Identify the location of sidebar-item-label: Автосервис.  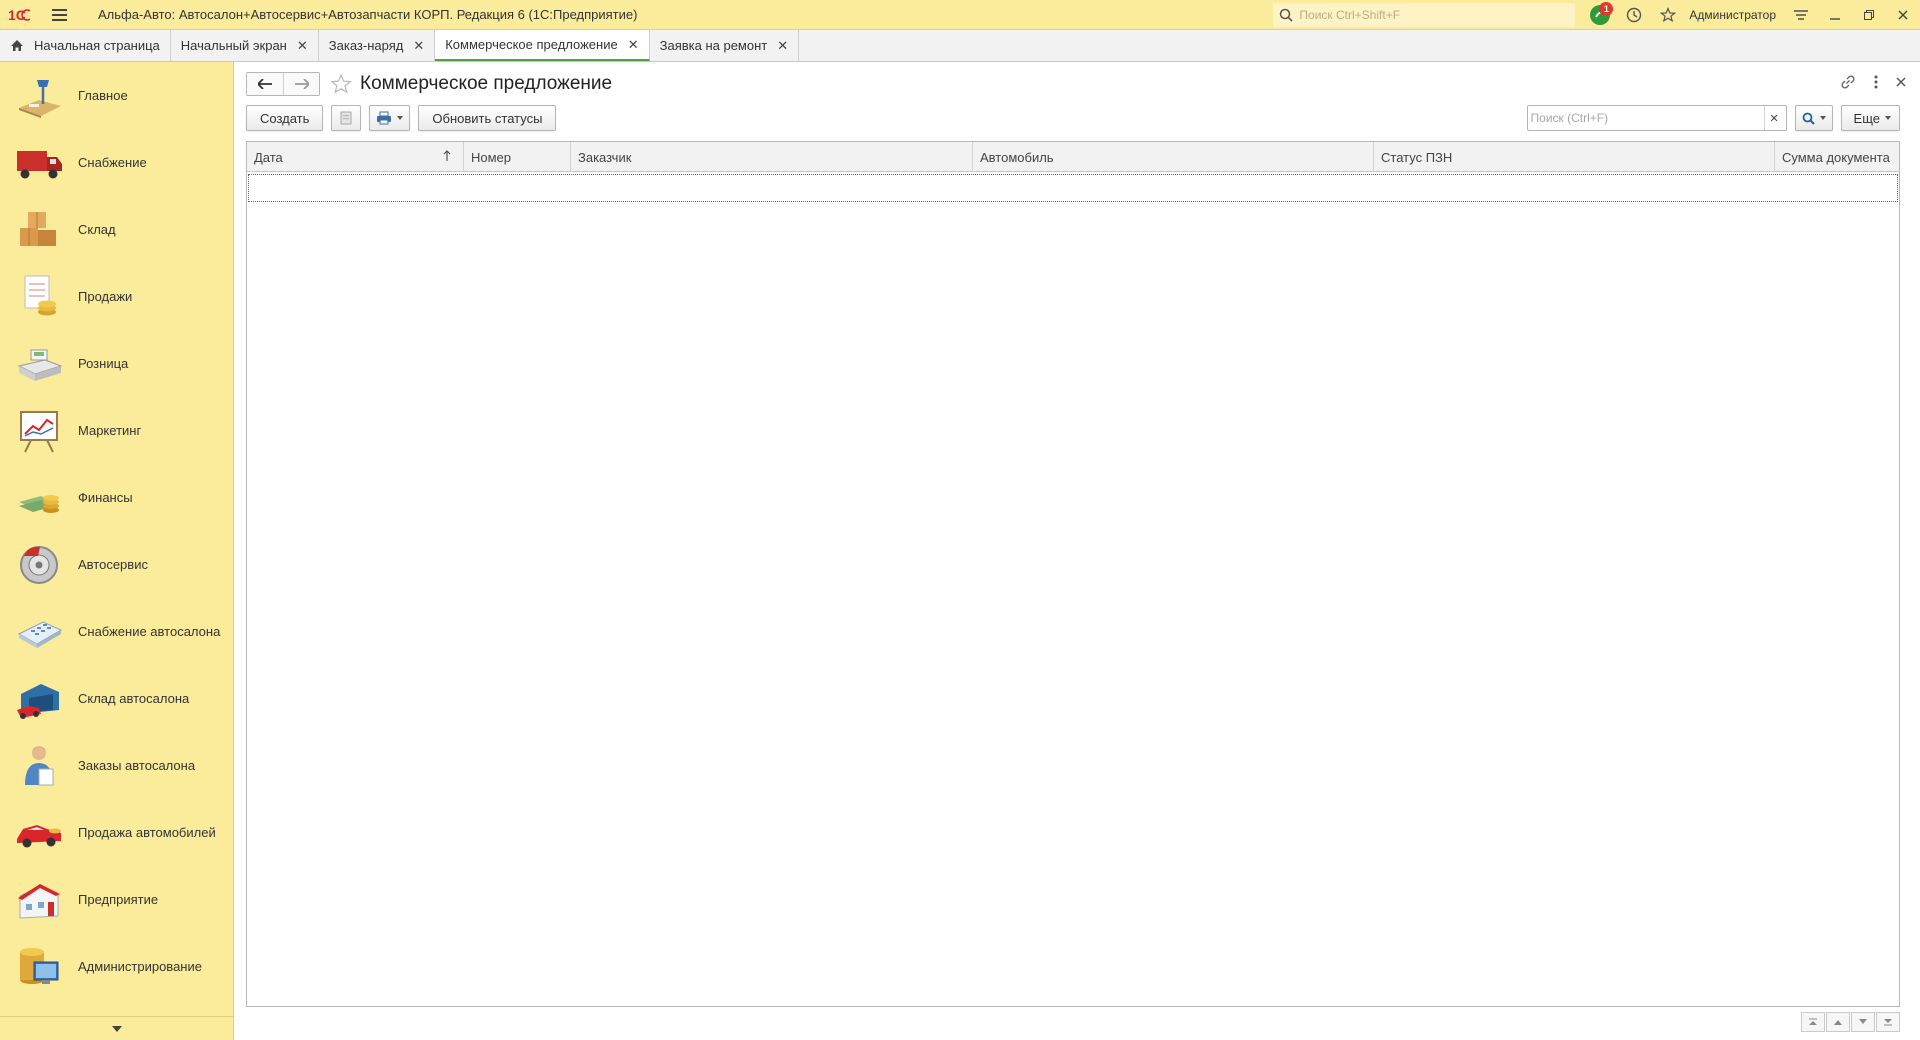
(113, 564).